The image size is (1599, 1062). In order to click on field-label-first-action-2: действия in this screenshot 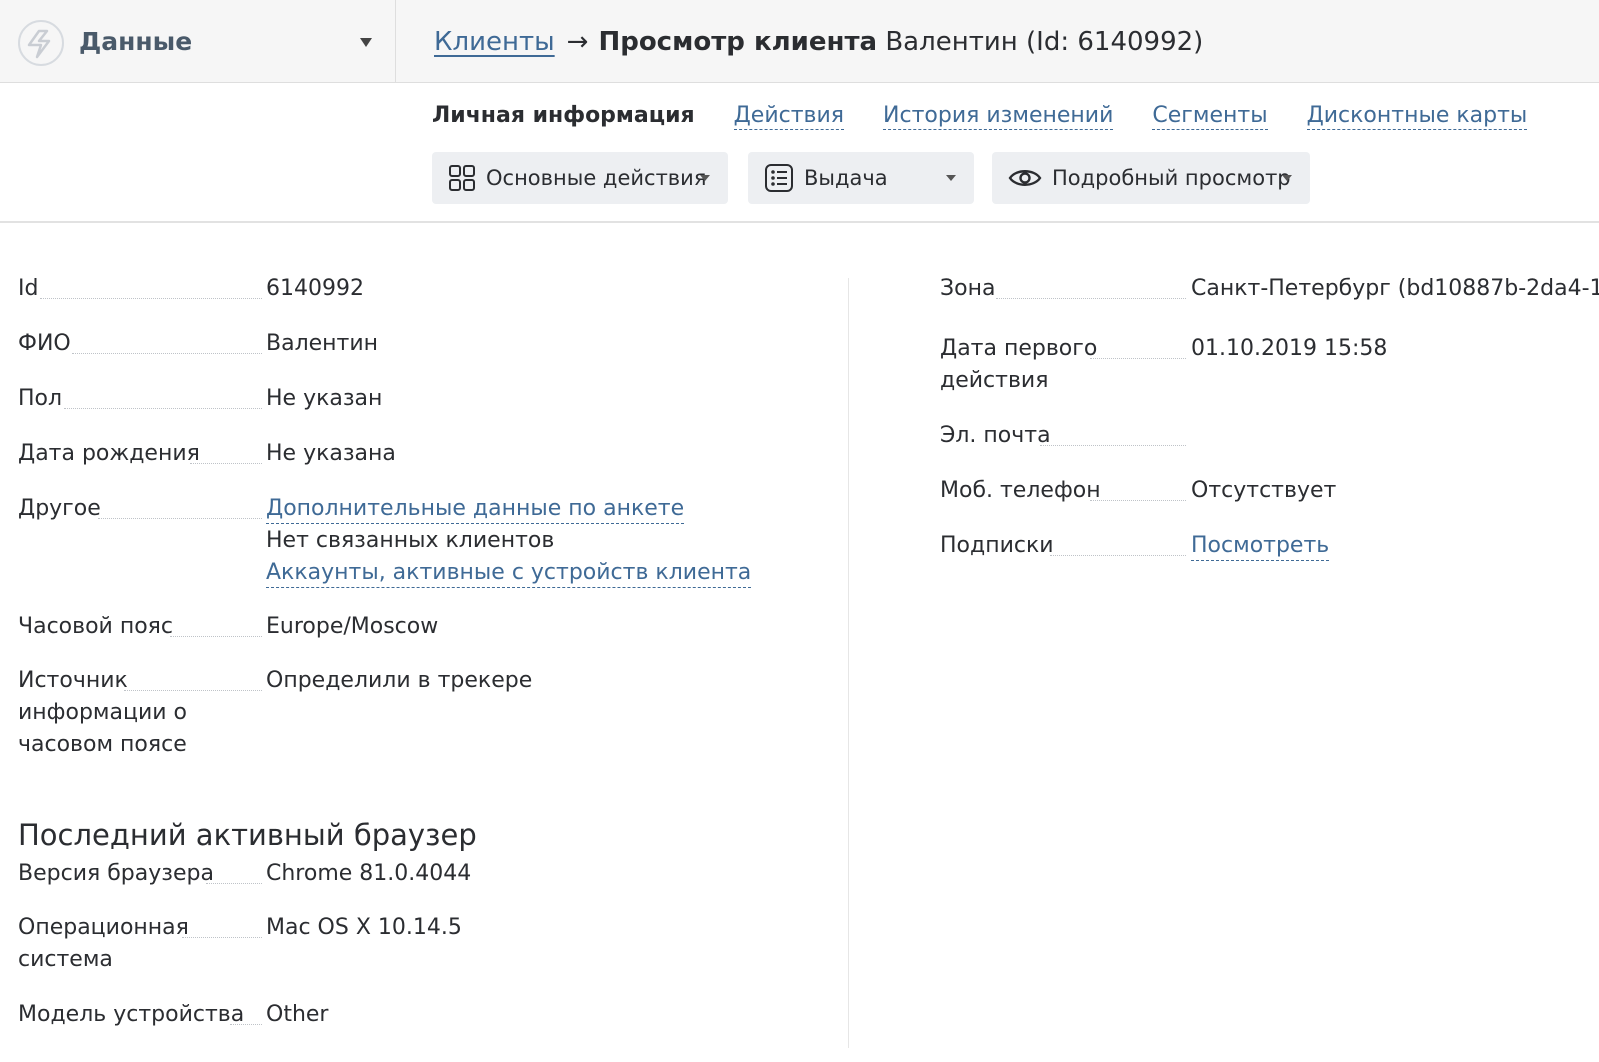, I will do `click(994, 380)`.